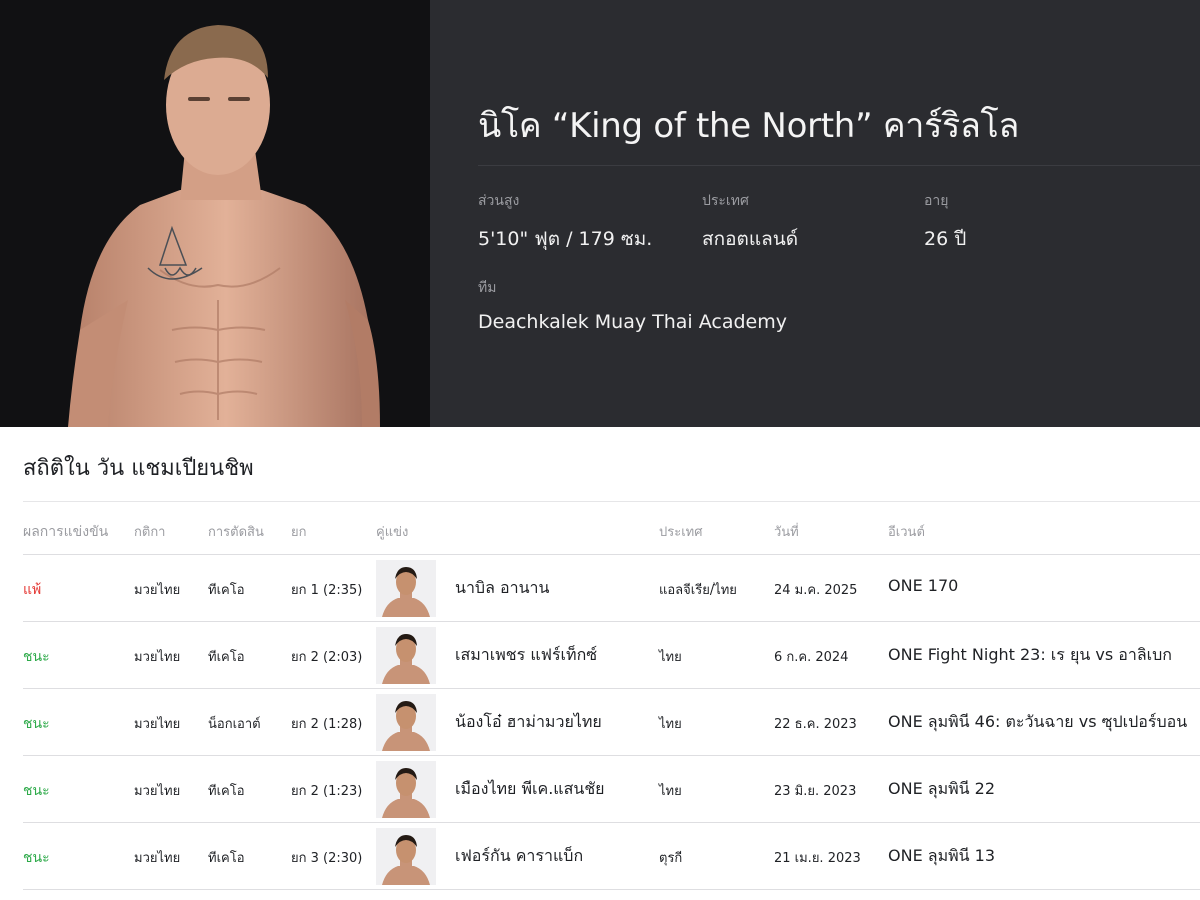 The width and height of the screenshot is (1200, 900). I want to click on hero-divider, so click(839, 165).